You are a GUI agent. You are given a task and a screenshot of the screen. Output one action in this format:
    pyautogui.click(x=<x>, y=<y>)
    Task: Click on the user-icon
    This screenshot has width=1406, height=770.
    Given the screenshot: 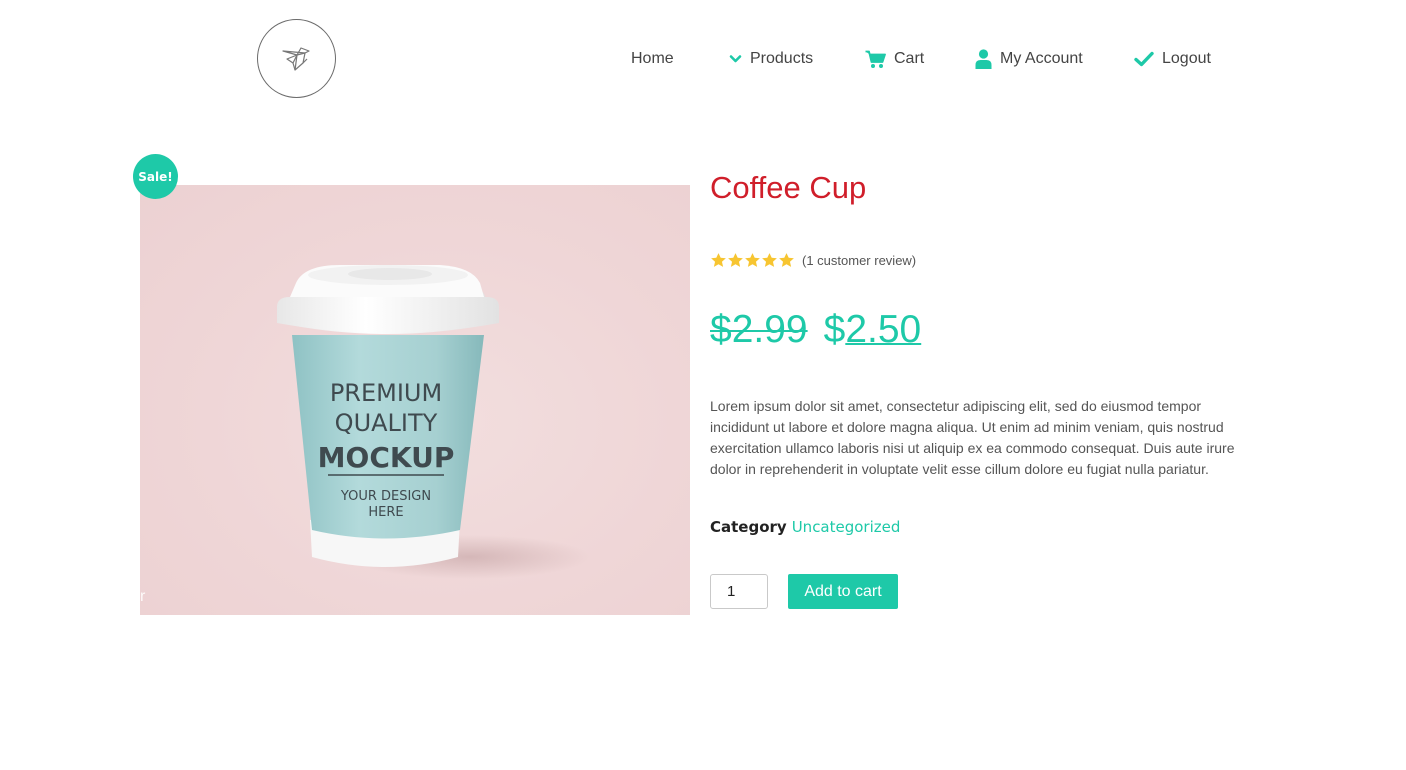 What is the action you would take?
    pyautogui.click(x=983, y=59)
    